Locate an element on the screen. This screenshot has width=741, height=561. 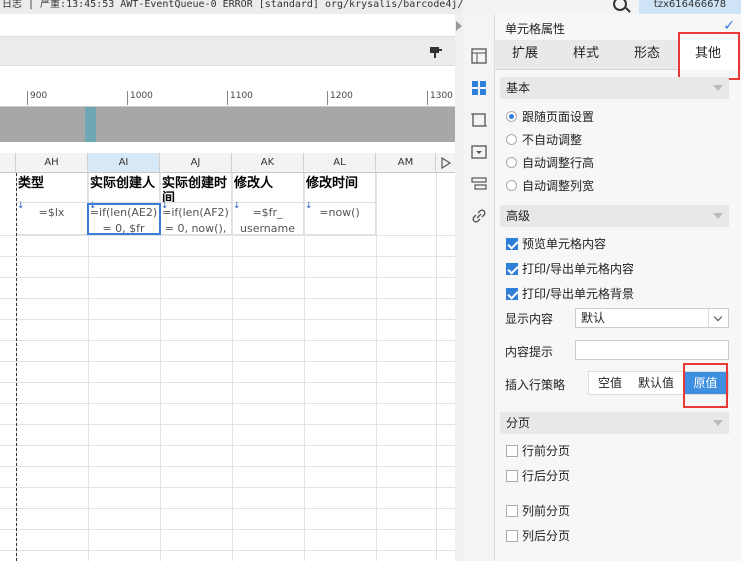
display-content-select: 默认 is located at coordinates (652, 318).